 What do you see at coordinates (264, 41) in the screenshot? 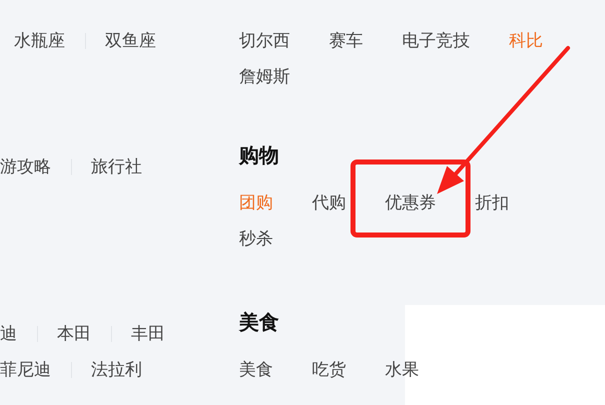
I see `tag-link: 切尔西` at bounding box center [264, 41].